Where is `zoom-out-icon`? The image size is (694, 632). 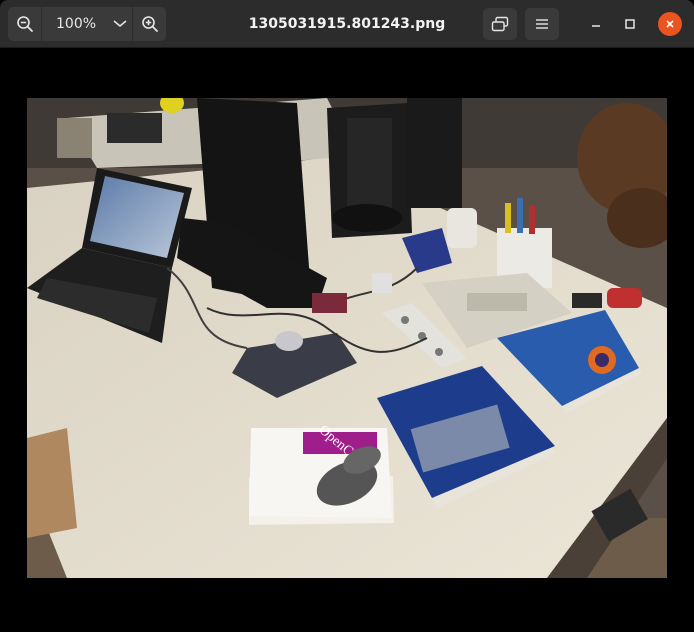 zoom-out-icon is located at coordinates (24, 24).